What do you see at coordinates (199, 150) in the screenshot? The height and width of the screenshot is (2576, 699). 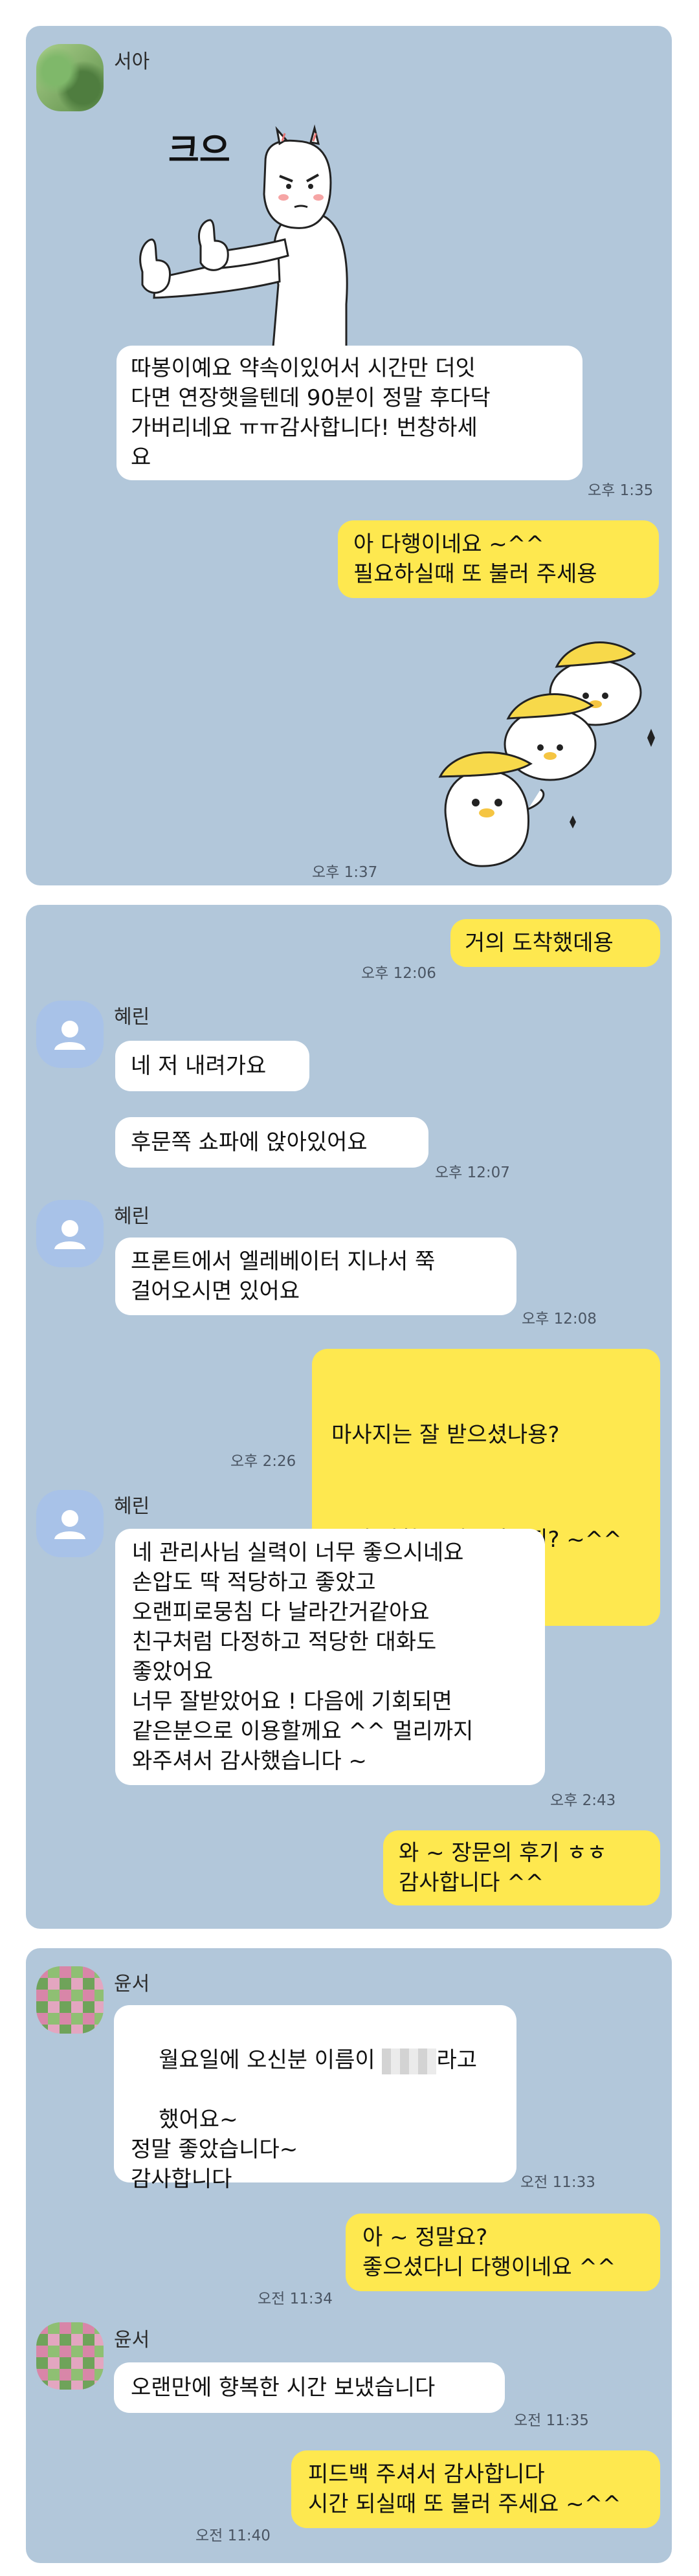 I see `sticker-caption: 크으` at bounding box center [199, 150].